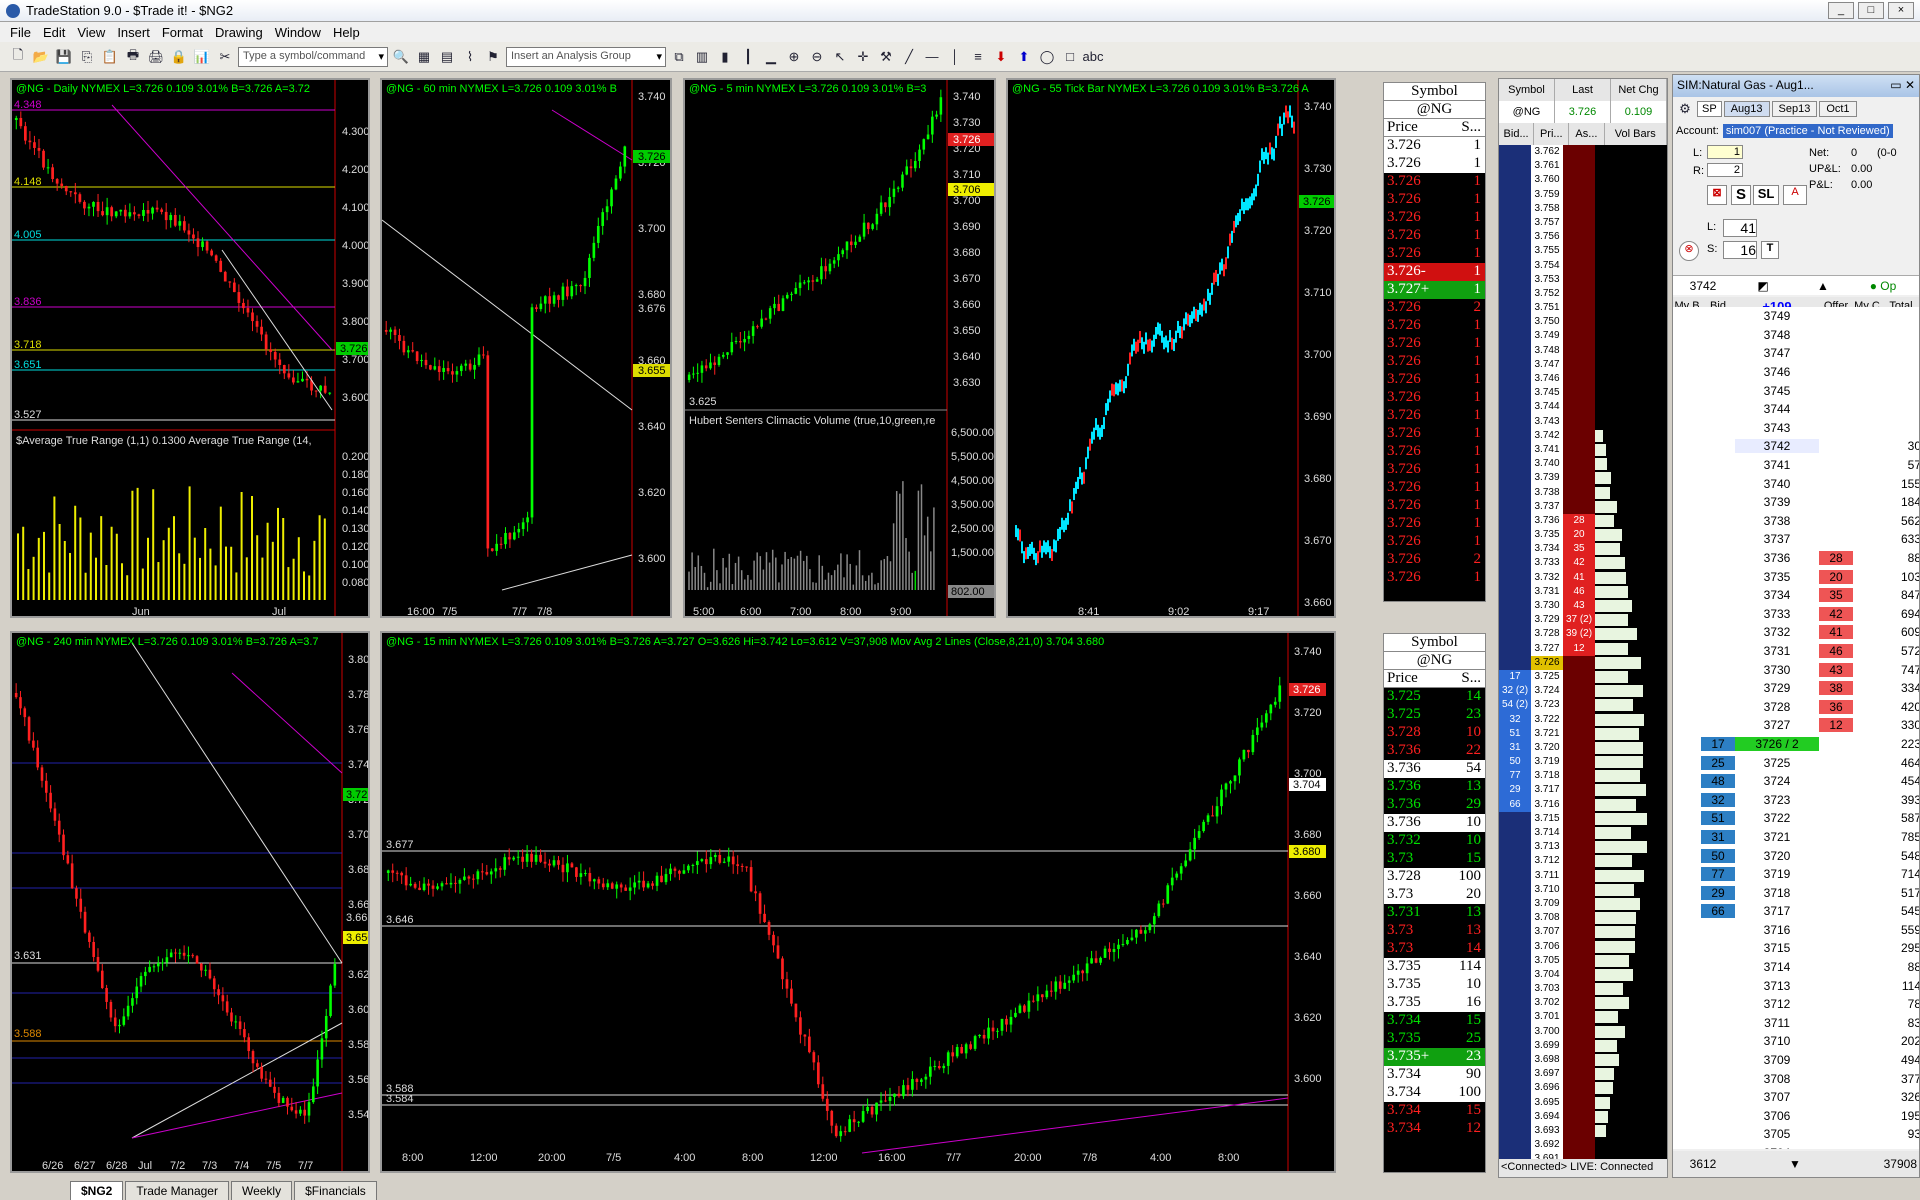  What do you see at coordinates (1583, 535) in the screenshot?
I see `dom-row: 3.735 20` at bounding box center [1583, 535].